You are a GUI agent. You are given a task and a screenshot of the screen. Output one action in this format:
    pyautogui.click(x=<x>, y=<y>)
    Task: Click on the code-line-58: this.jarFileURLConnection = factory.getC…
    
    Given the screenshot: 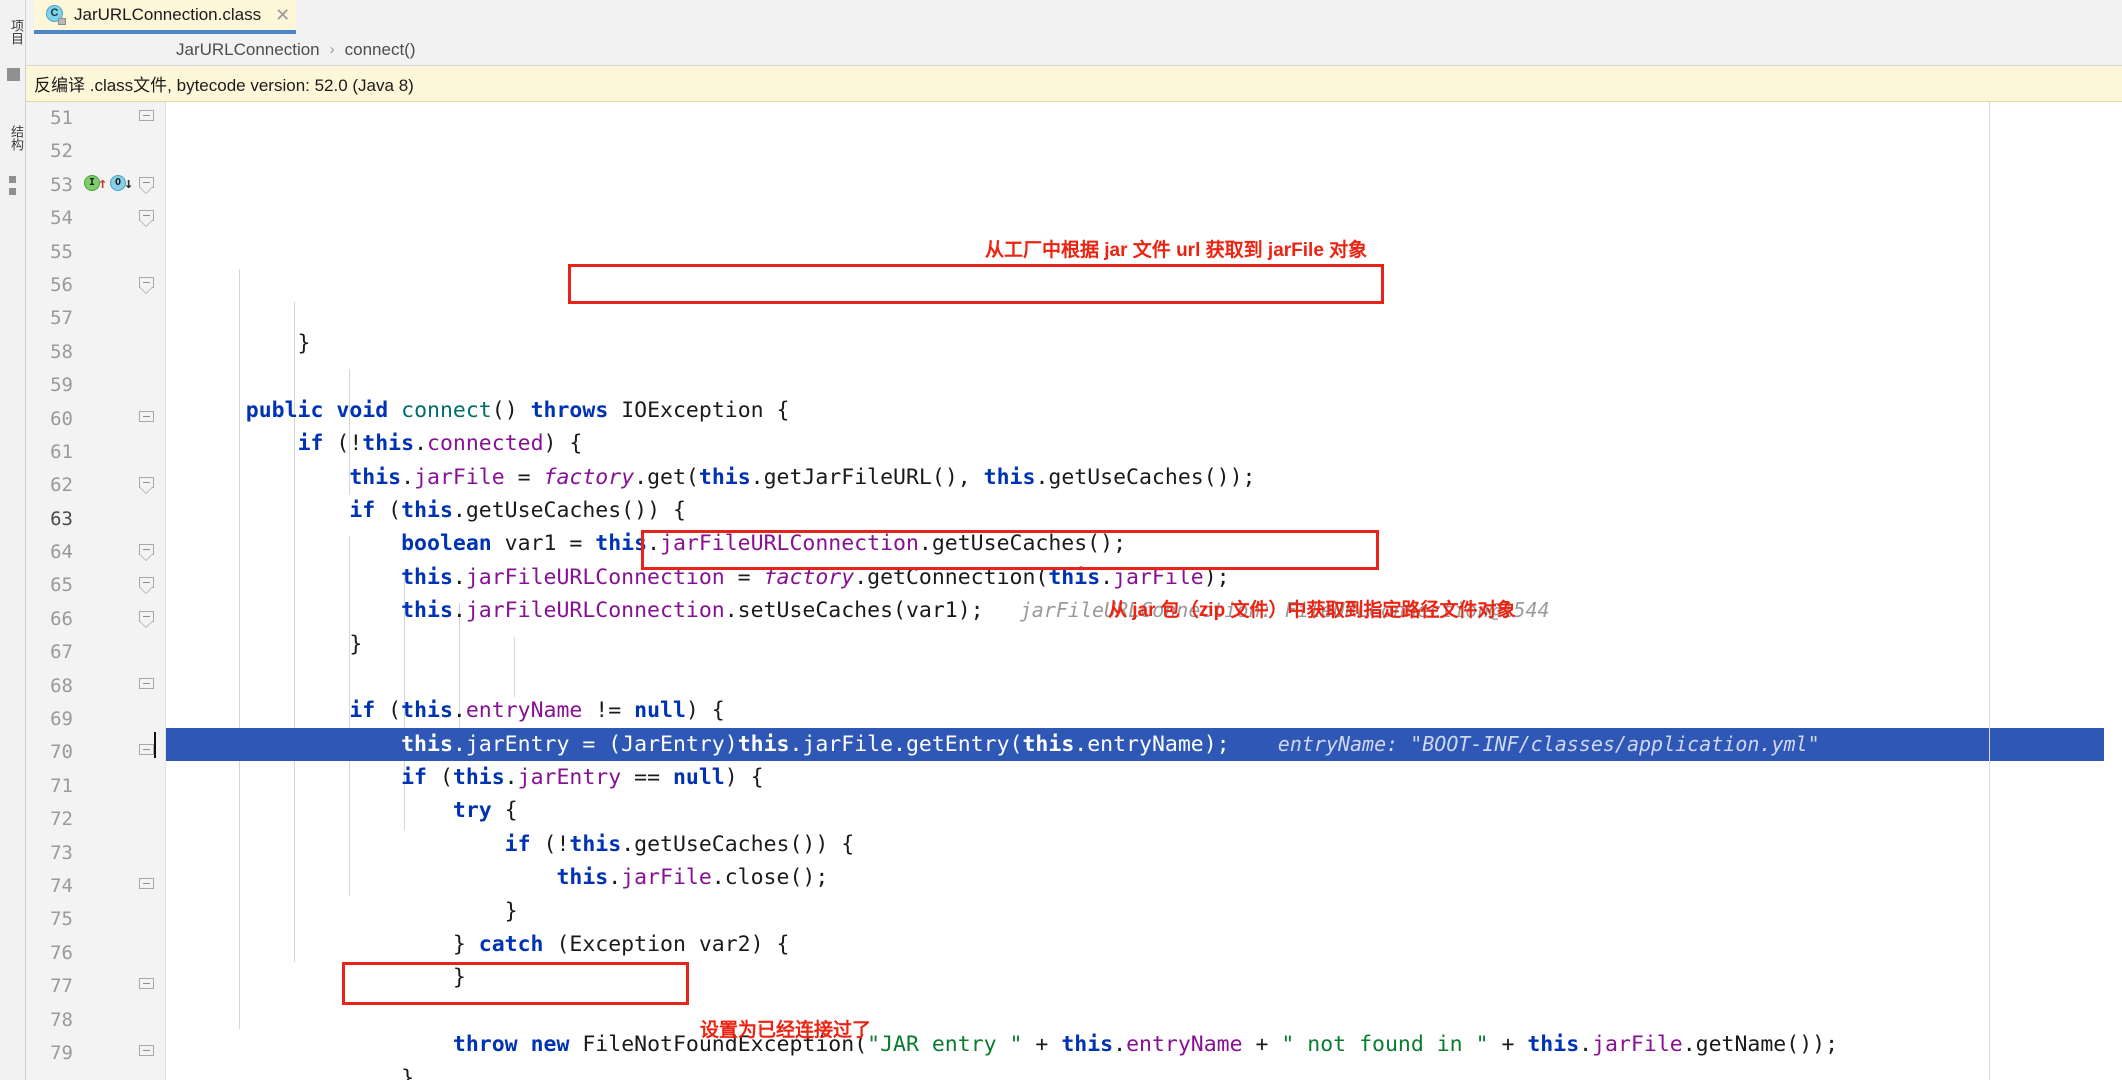 What is the action you would take?
    pyautogui.click(x=1144, y=577)
    